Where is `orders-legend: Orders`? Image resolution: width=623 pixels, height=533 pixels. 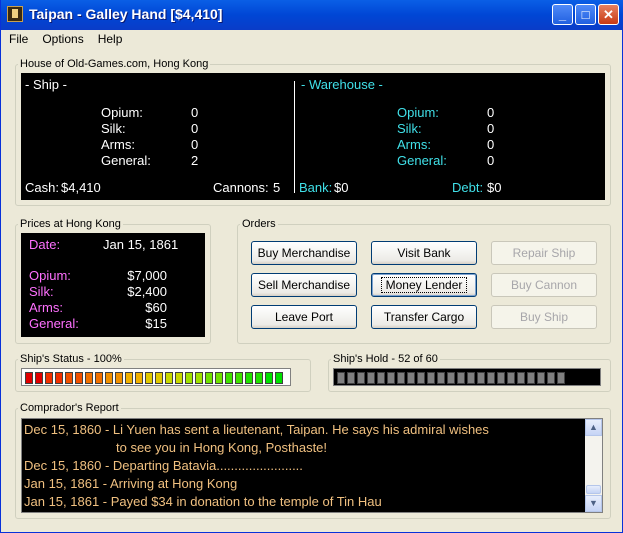
orders-legend: Orders is located at coordinates (259, 224).